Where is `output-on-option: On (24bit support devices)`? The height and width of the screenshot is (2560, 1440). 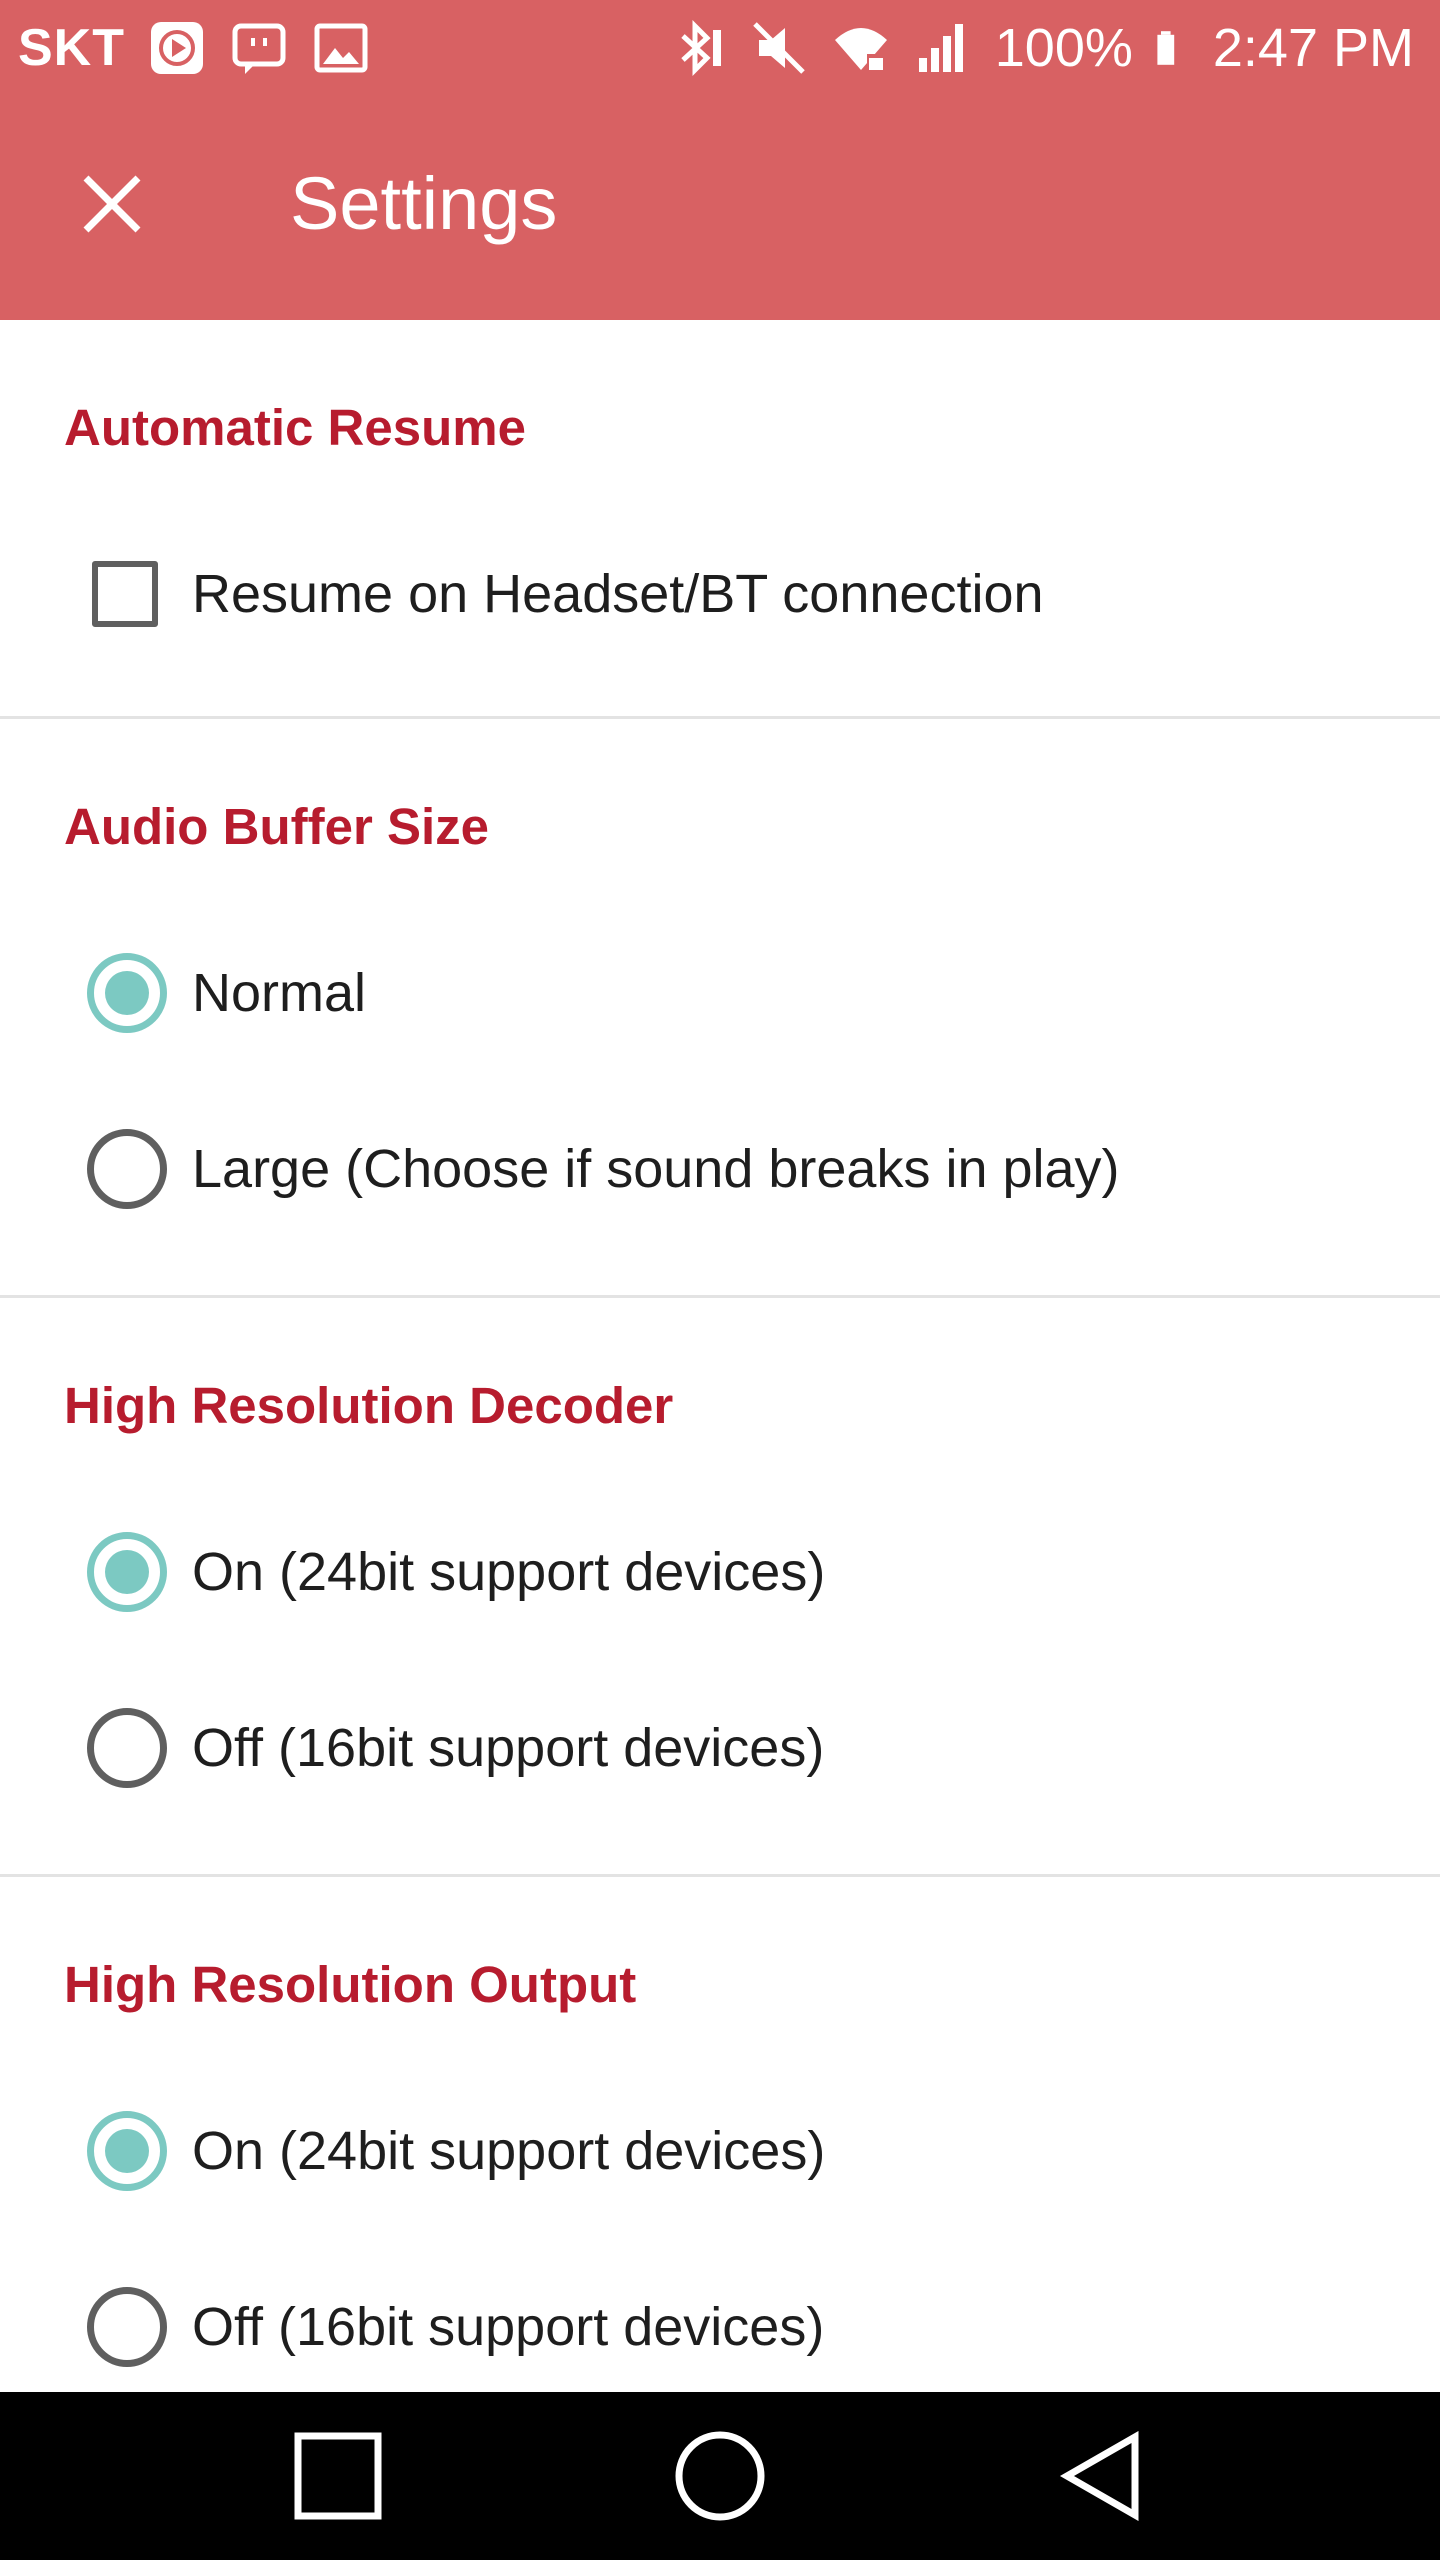 output-on-option: On (24bit support devices) is located at coordinates (720, 2151).